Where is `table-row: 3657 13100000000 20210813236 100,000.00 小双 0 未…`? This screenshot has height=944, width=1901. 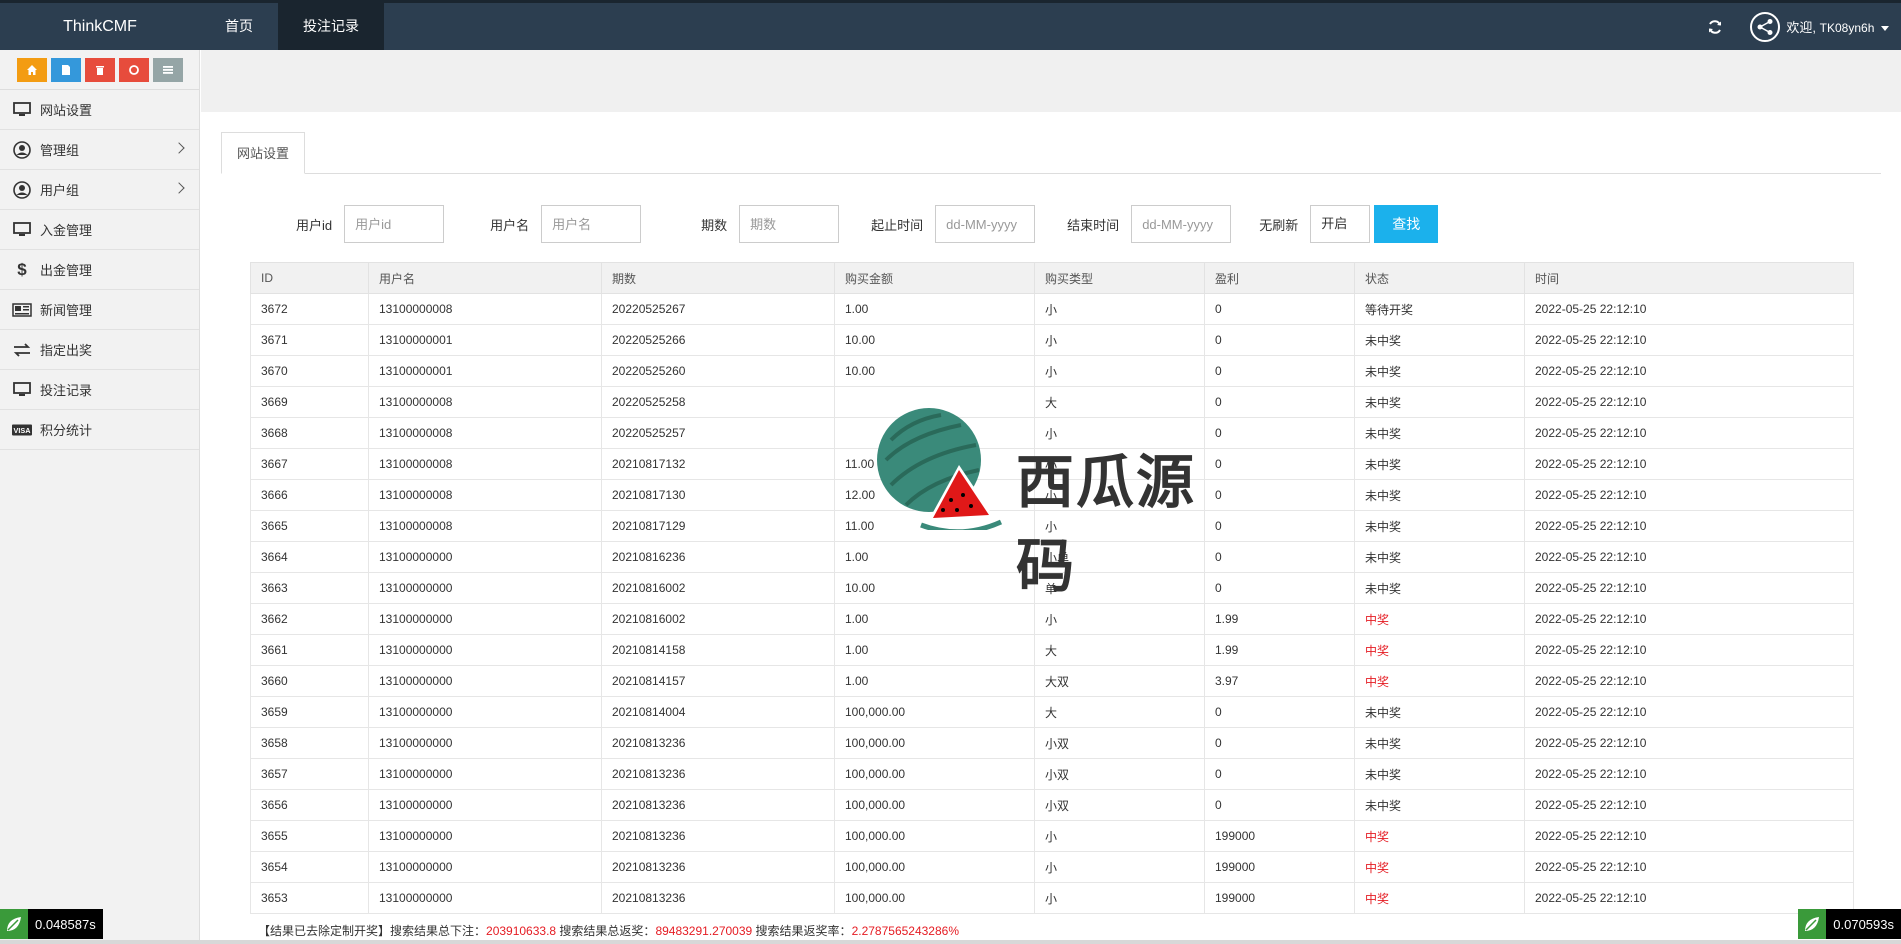 table-row: 3657 13100000000 20210813236 100,000.00 小双 0 未… is located at coordinates (1052, 774).